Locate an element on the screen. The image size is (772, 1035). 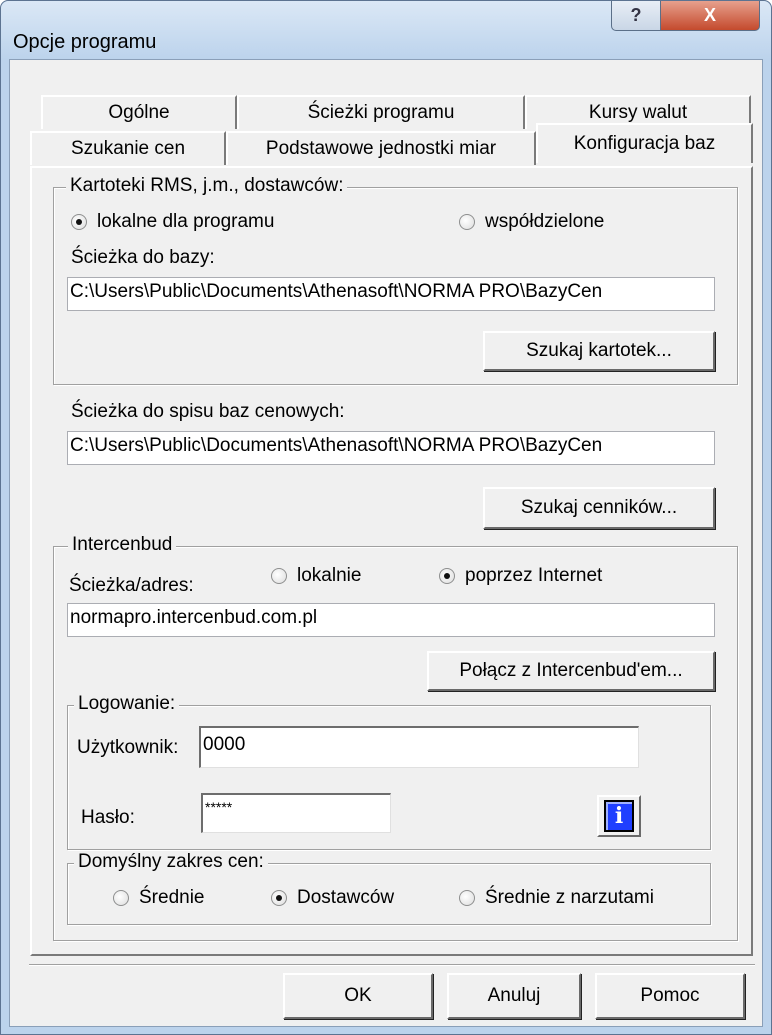
user-label: Użytkownik: is located at coordinates (128, 747).